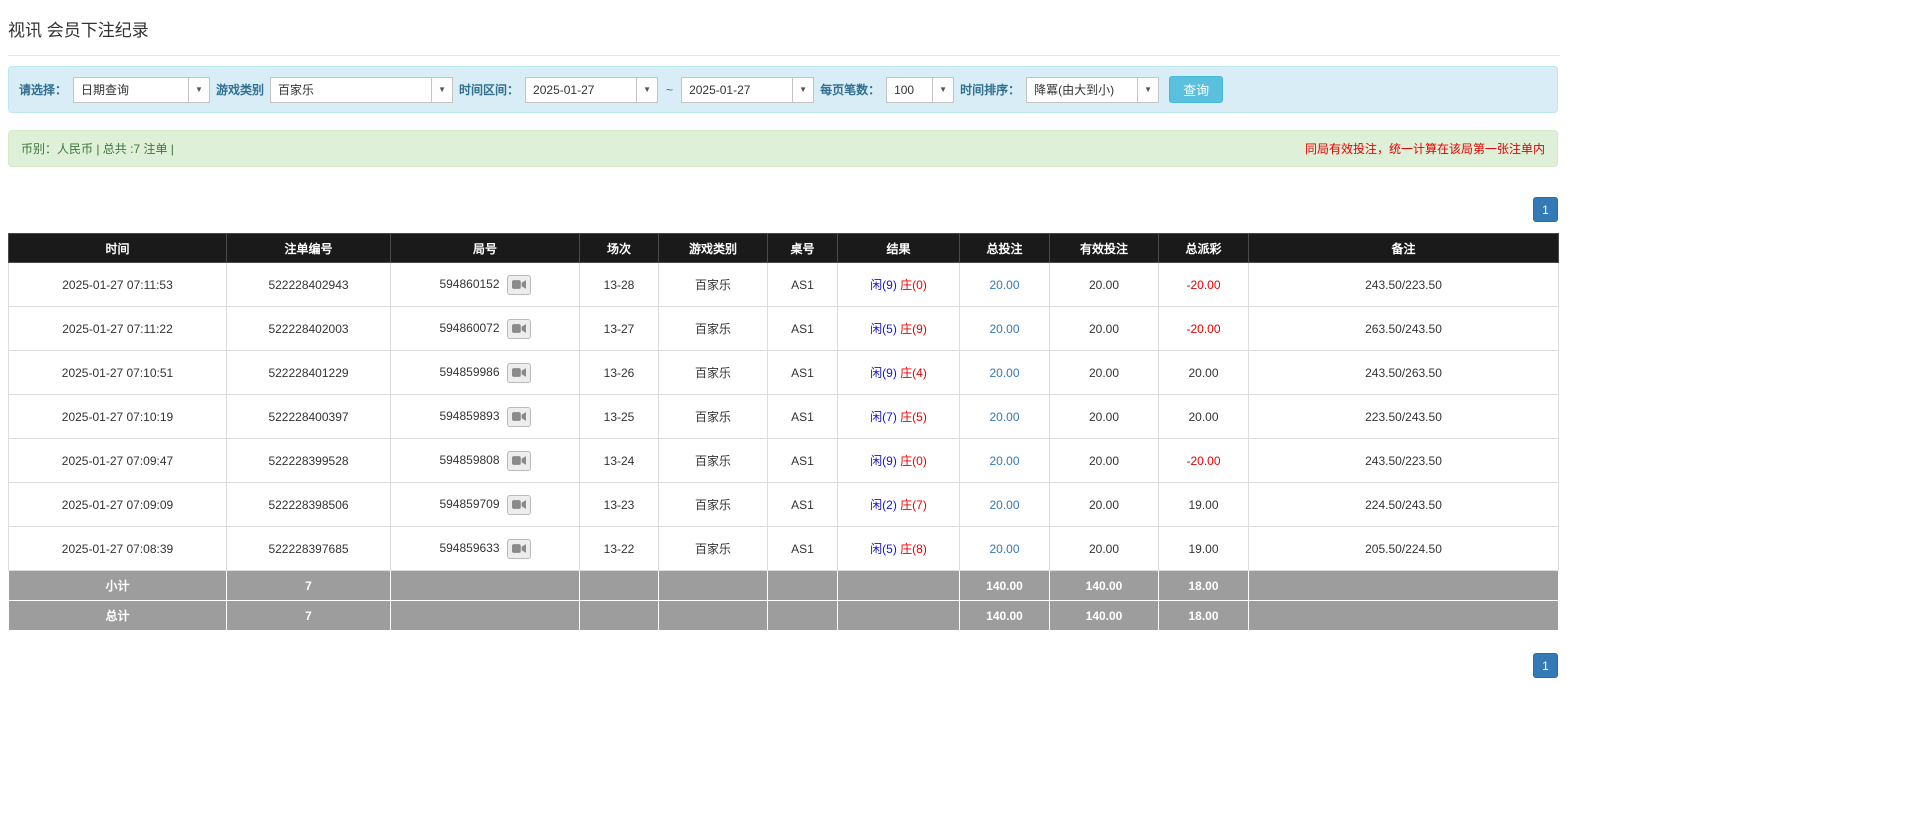 This screenshot has width=1911, height=829. I want to click on result-player: 闲(2), so click(883, 505).